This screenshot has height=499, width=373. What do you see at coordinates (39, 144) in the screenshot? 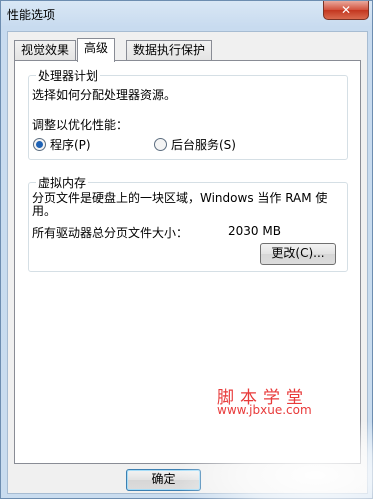
I see `programs-radio` at bounding box center [39, 144].